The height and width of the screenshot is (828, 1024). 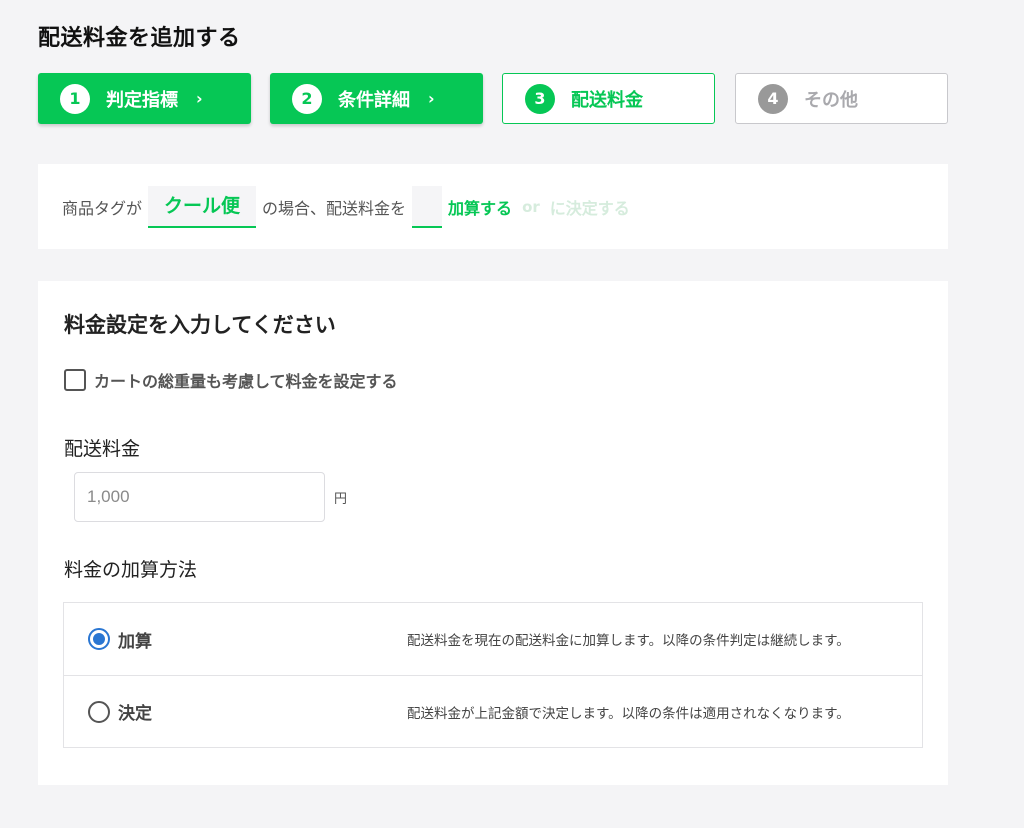 What do you see at coordinates (135, 714) in the screenshot?
I see `radio-decide-label: 決定` at bounding box center [135, 714].